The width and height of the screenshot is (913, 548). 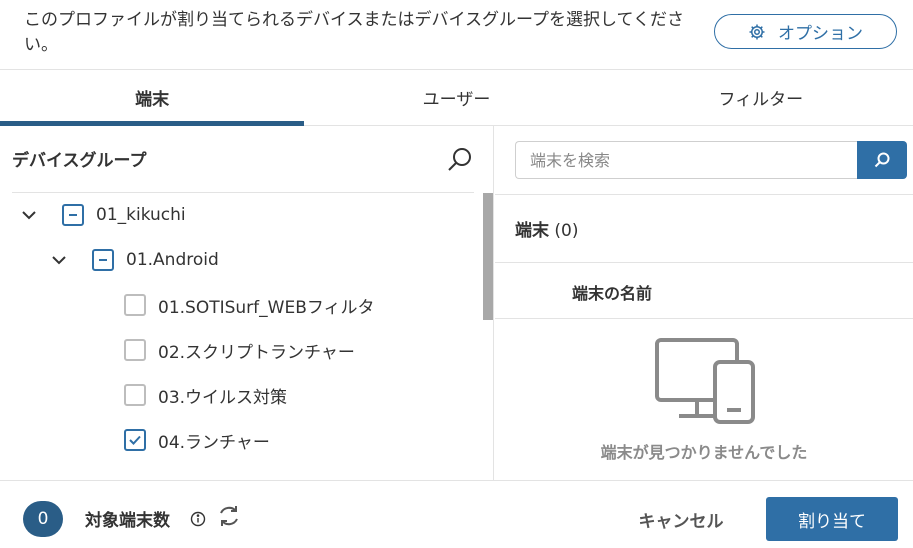 I want to click on target-count-label: 対象端末数, so click(x=127, y=521).